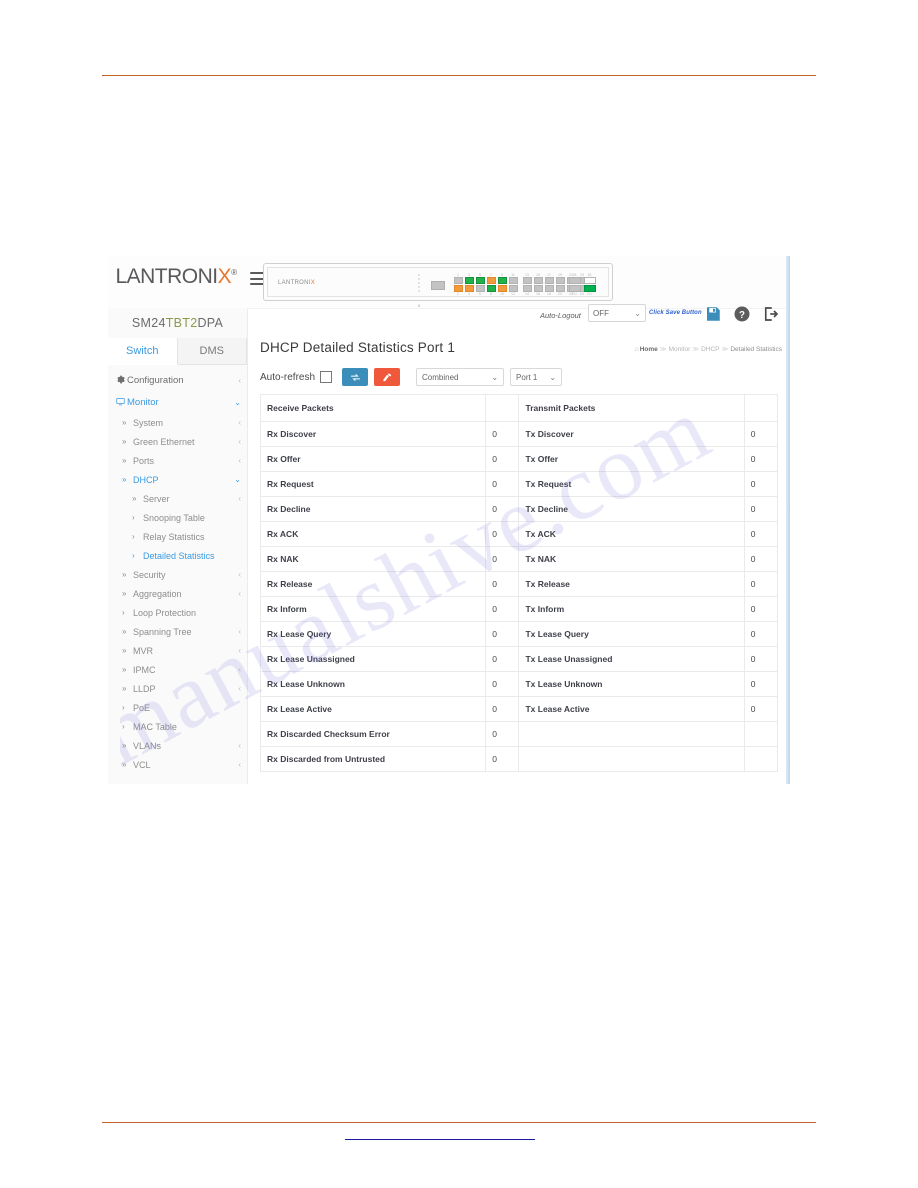  I want to click on sidebar-item-monitor: Monitor ⌄, so click(177, 402).